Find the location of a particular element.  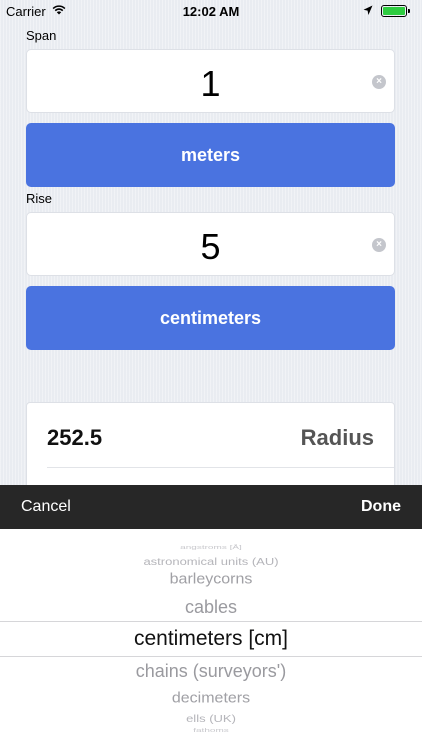

span-unit-button: meters is located at coordinates (210, 155).